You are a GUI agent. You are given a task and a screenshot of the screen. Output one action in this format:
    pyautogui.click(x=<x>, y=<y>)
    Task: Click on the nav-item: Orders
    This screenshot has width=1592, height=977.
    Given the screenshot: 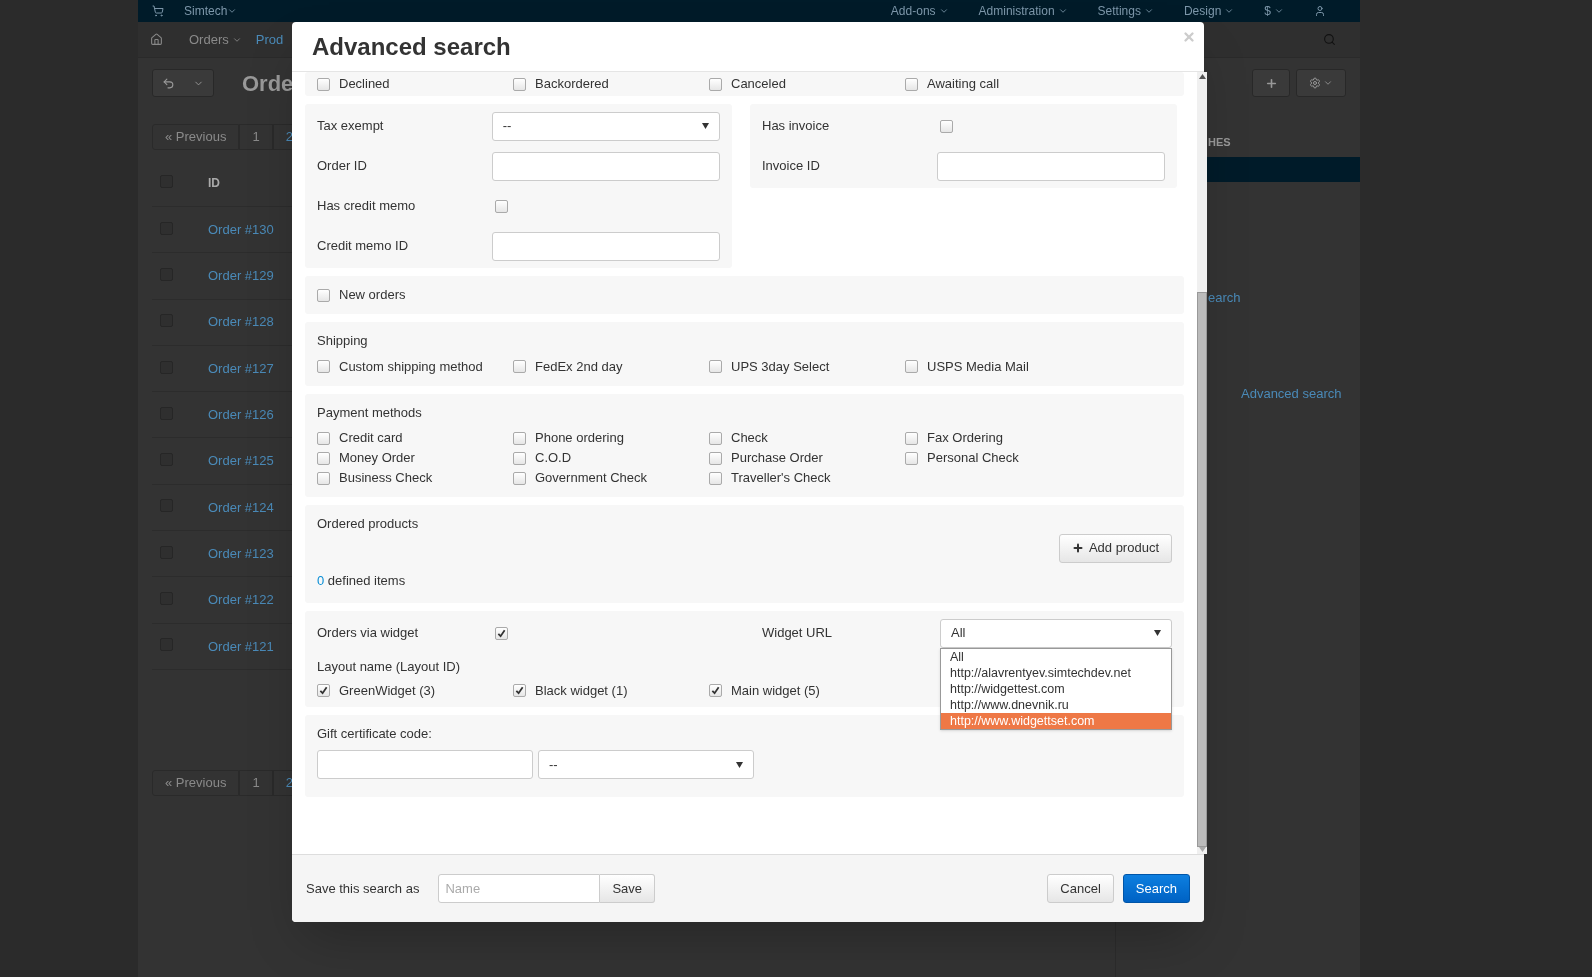 What is the action you would take?
    pyautogui.click(x=202, y=39)
    